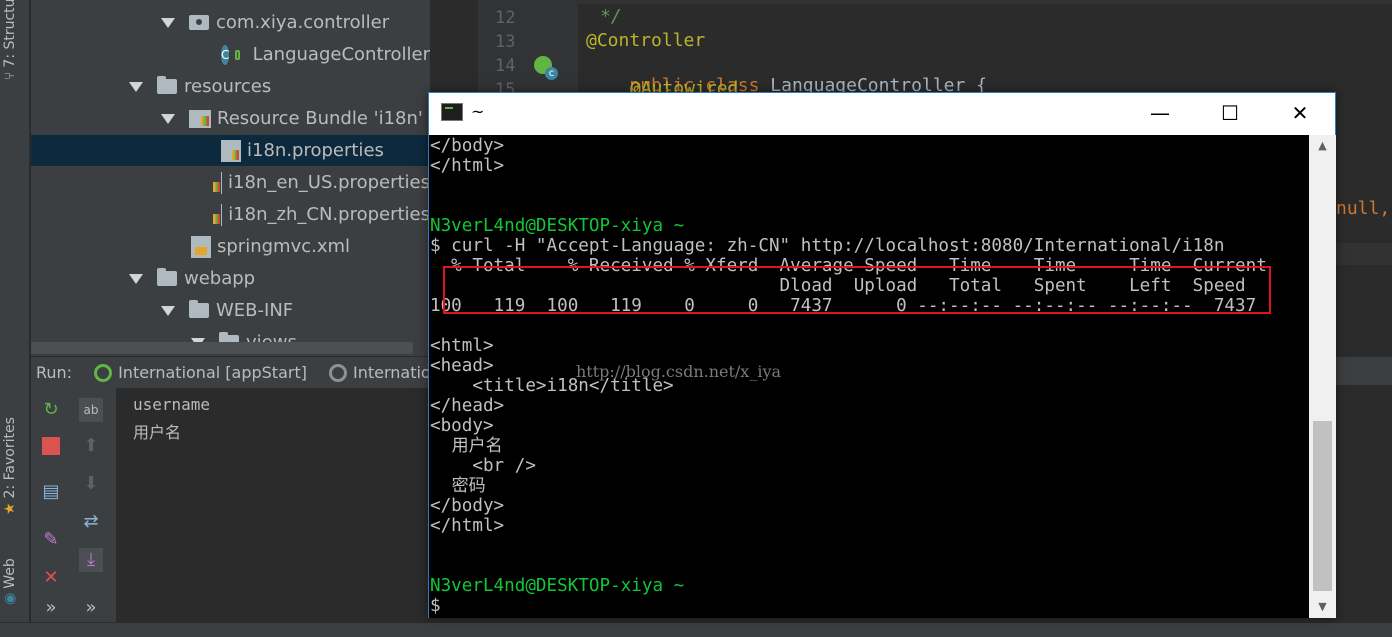 The image size is (1392, 637). I want to click on scroll-down-arrow: ▼, so click(1322, 607).